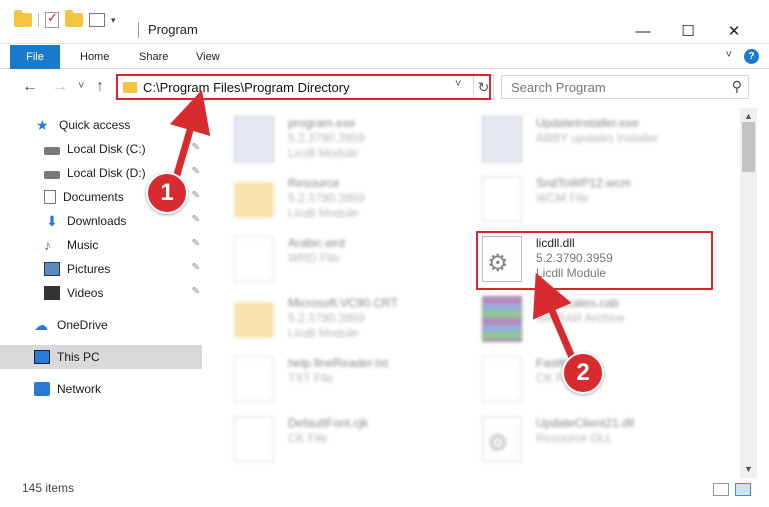 This screenshot has width=769, height=507. What do you see at coordinates (42, 389) in the screenshot?
I see `network-icon` at bounding box center [42, 389].